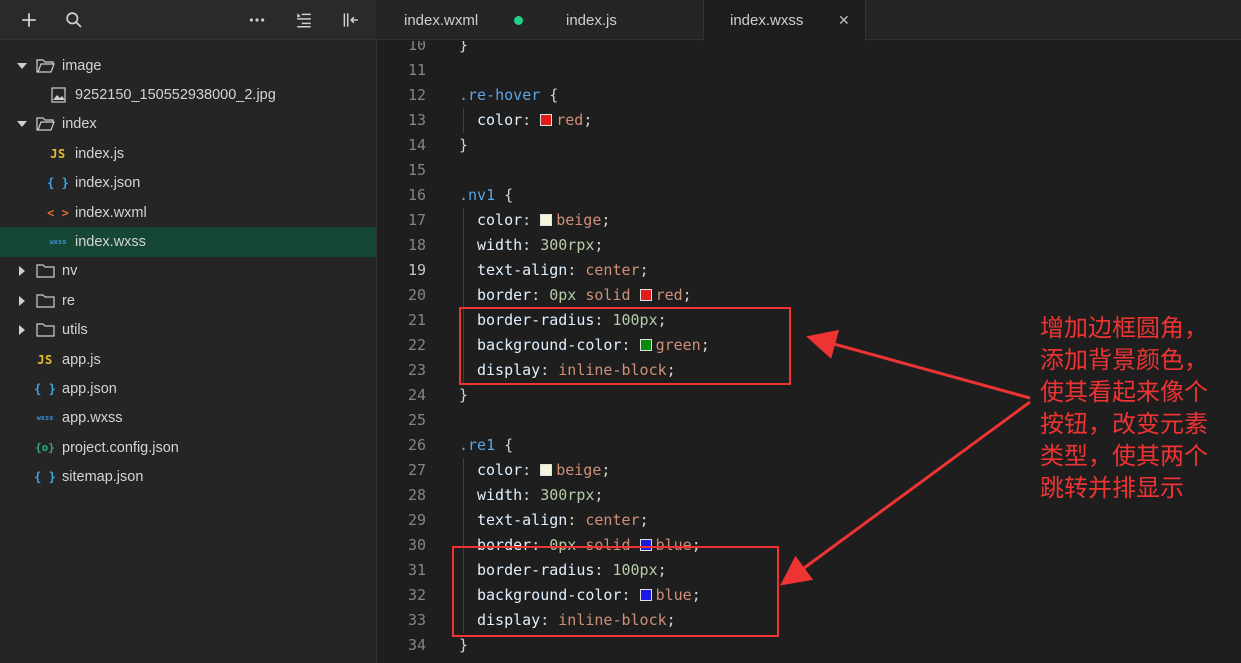 The width and height of the screenshot is (1241, 663). I want to click on code-line: 17 color: beige;, so click(809, 220).